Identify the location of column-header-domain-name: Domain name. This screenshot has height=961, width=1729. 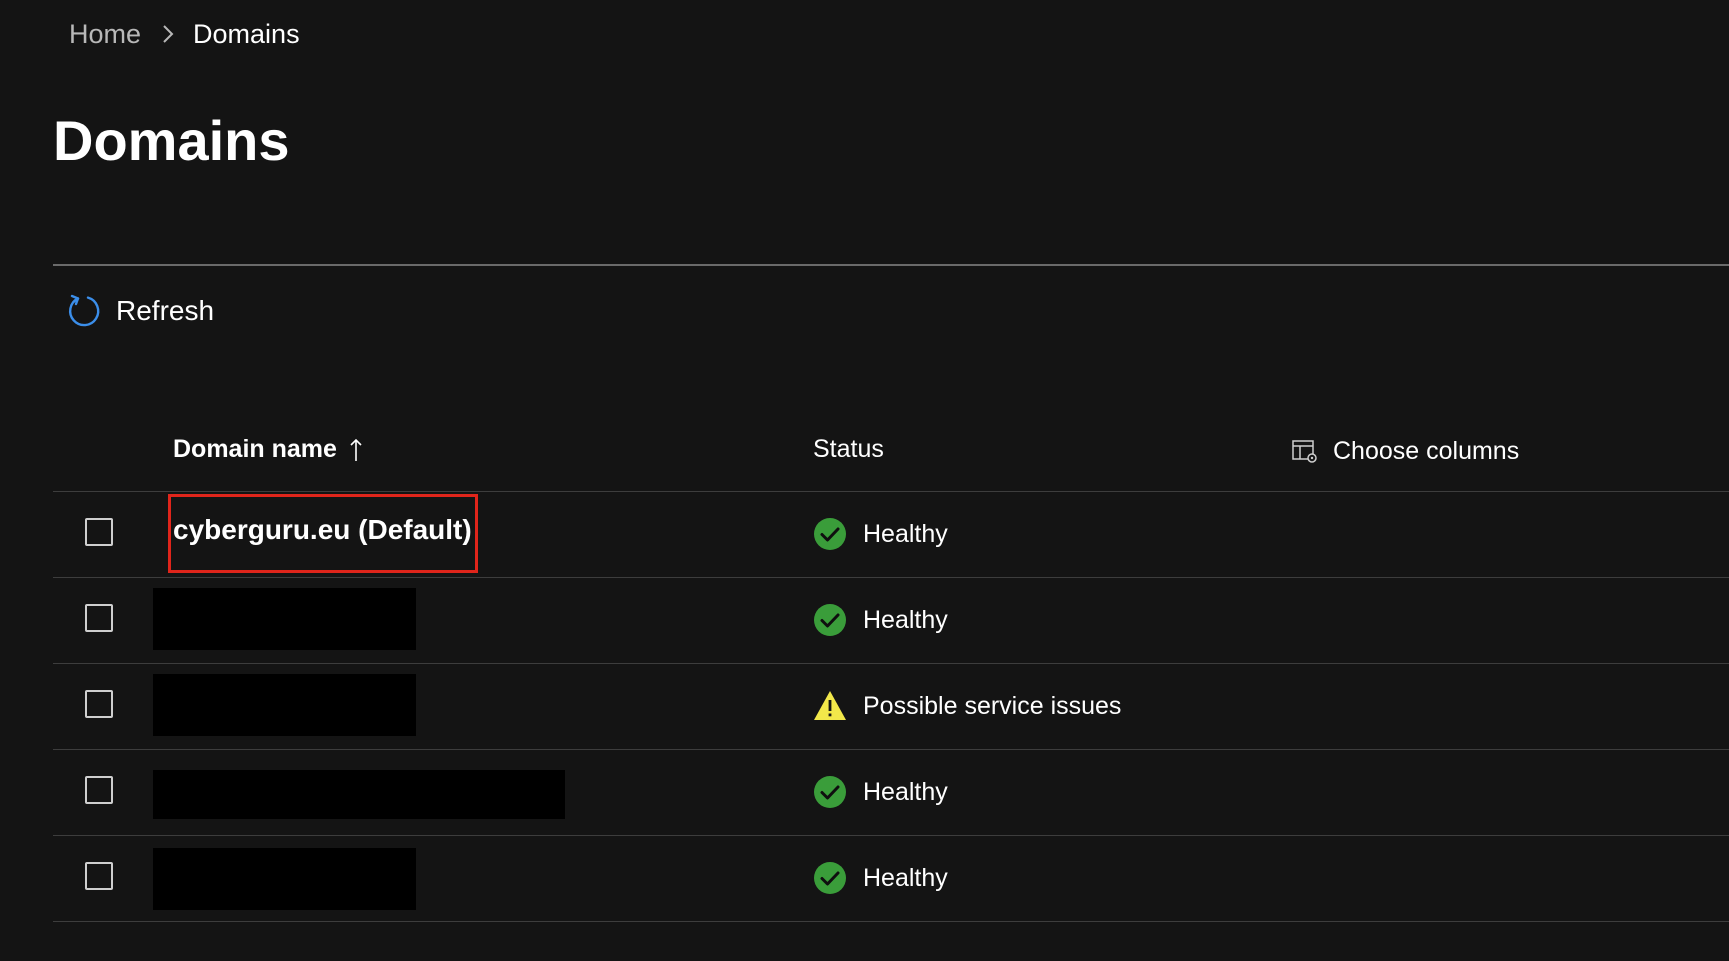
(268, 449).